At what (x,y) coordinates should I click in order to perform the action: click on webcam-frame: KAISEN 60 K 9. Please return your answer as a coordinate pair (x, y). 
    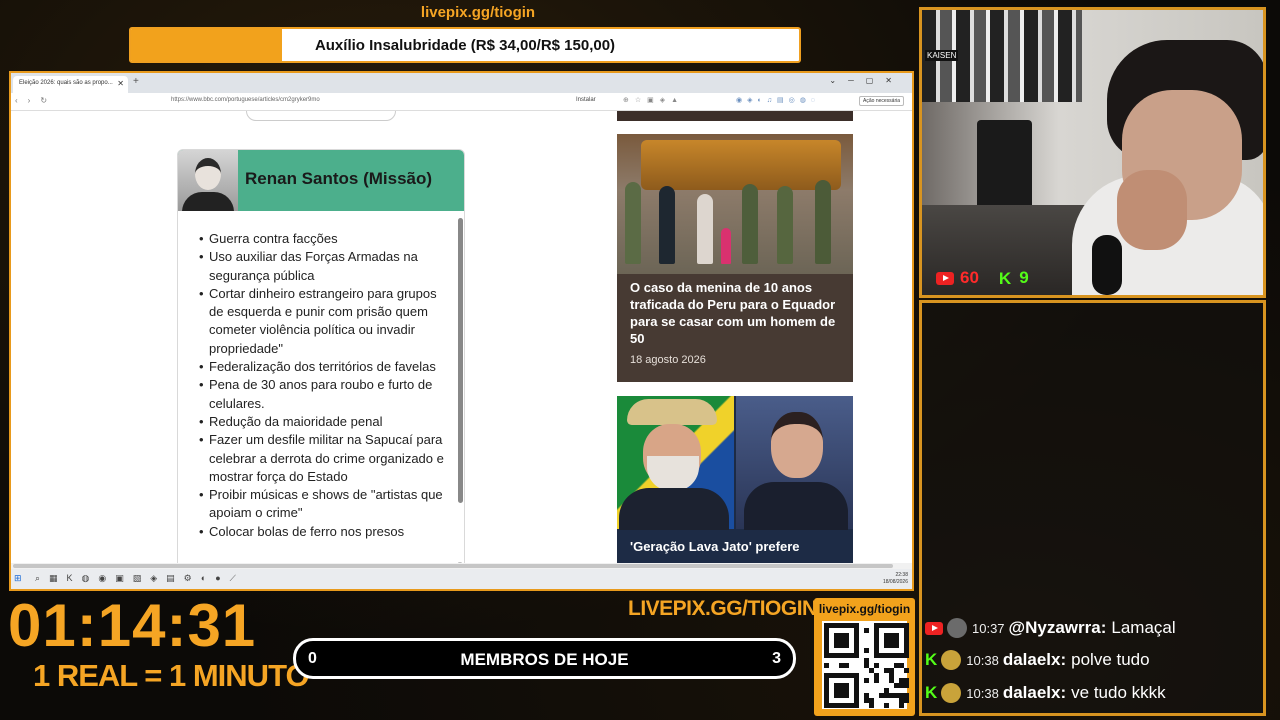
    Looking at the image, I should click on (1092, 152).